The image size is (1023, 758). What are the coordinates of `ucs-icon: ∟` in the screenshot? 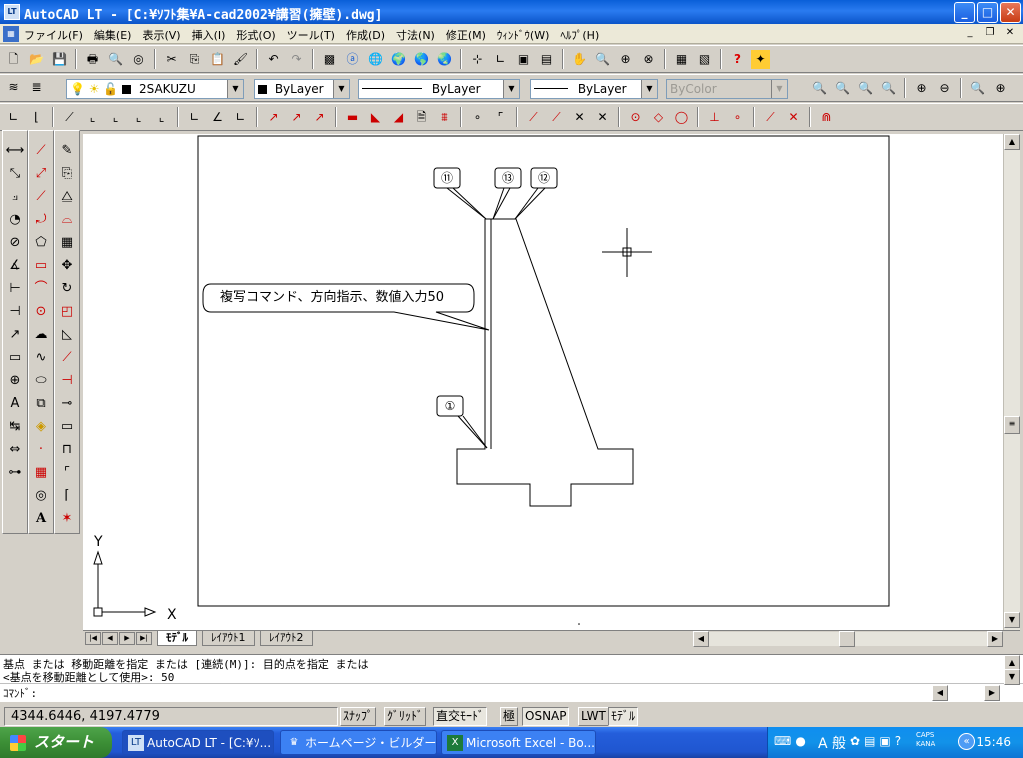 It's located at (500, 59).